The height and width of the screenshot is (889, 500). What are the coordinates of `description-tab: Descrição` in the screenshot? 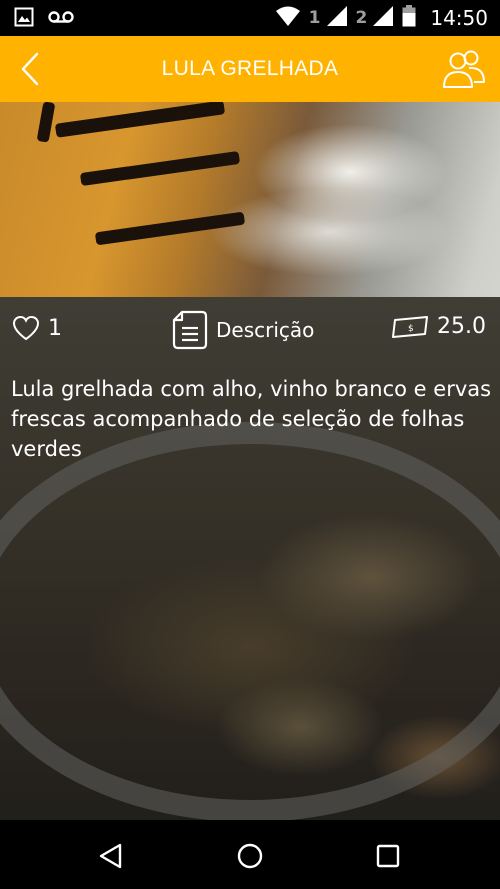 It's located at (243, 330).